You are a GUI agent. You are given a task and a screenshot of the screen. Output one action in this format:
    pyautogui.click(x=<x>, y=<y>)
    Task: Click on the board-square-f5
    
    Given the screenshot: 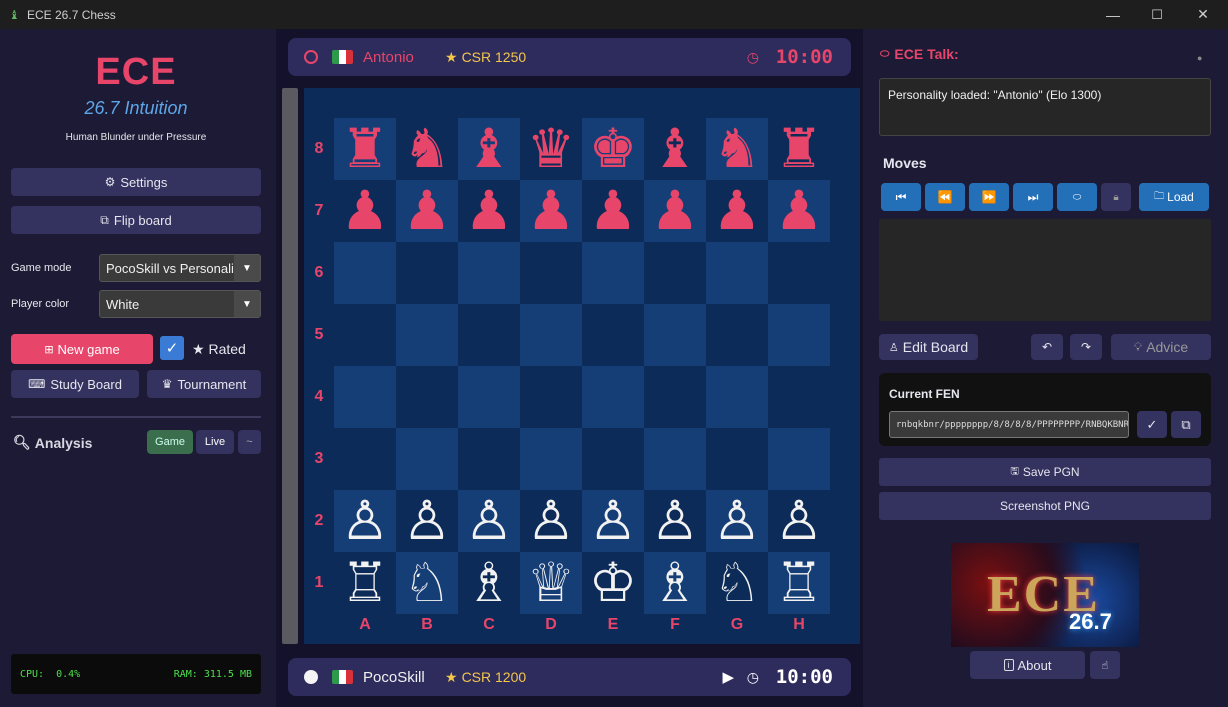 What is the action you would take?
    pyautogui.click(x=675, y=335)
    